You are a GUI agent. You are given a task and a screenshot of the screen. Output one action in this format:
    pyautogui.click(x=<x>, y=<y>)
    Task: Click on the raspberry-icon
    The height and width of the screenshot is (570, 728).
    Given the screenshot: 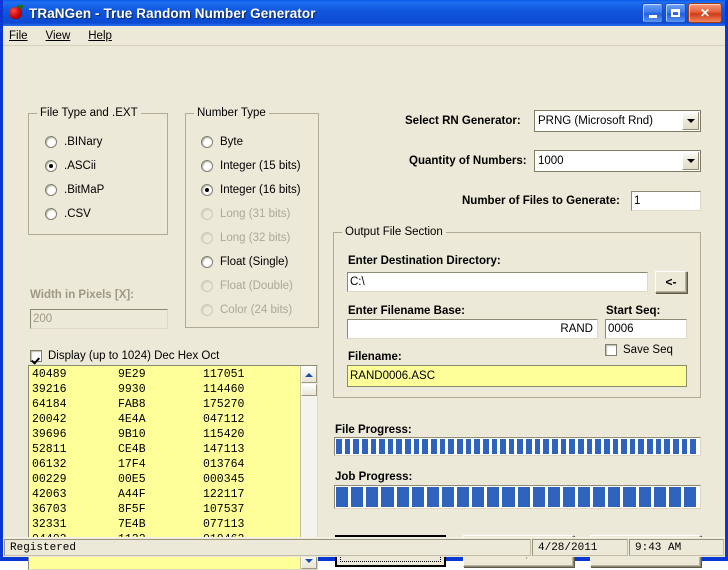 What is the action you would take?
    pyautogui.click(x=16, y=13)
    